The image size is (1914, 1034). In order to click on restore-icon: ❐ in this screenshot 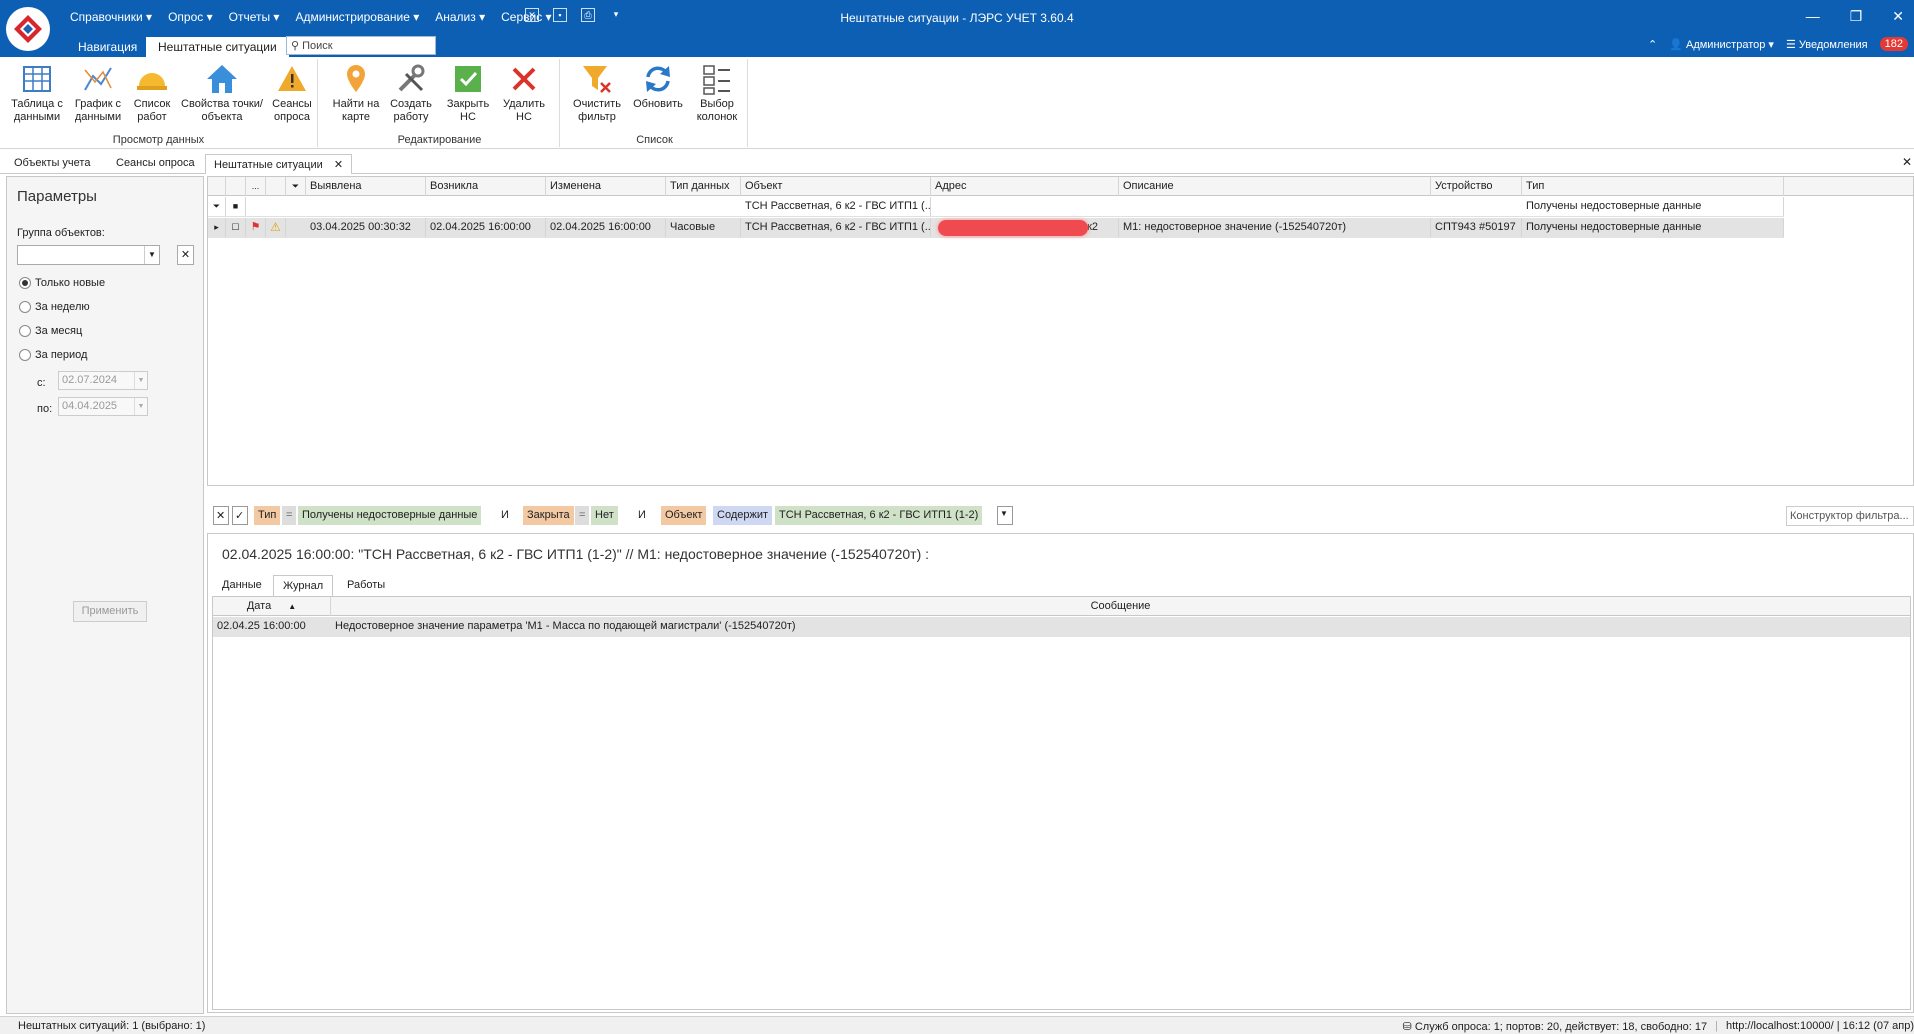, I will do `click(1856, 16)`.